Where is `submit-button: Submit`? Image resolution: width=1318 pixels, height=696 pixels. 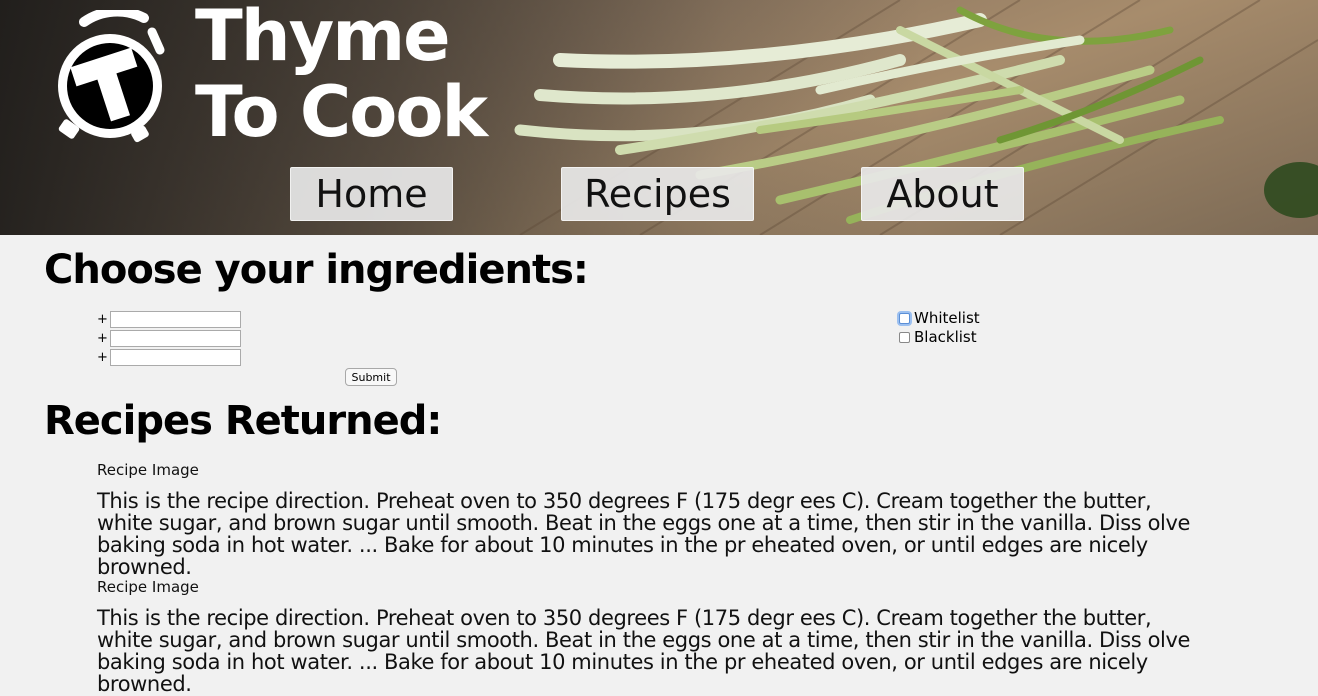
submit-button: Submit is located at coordinates (371, 377).